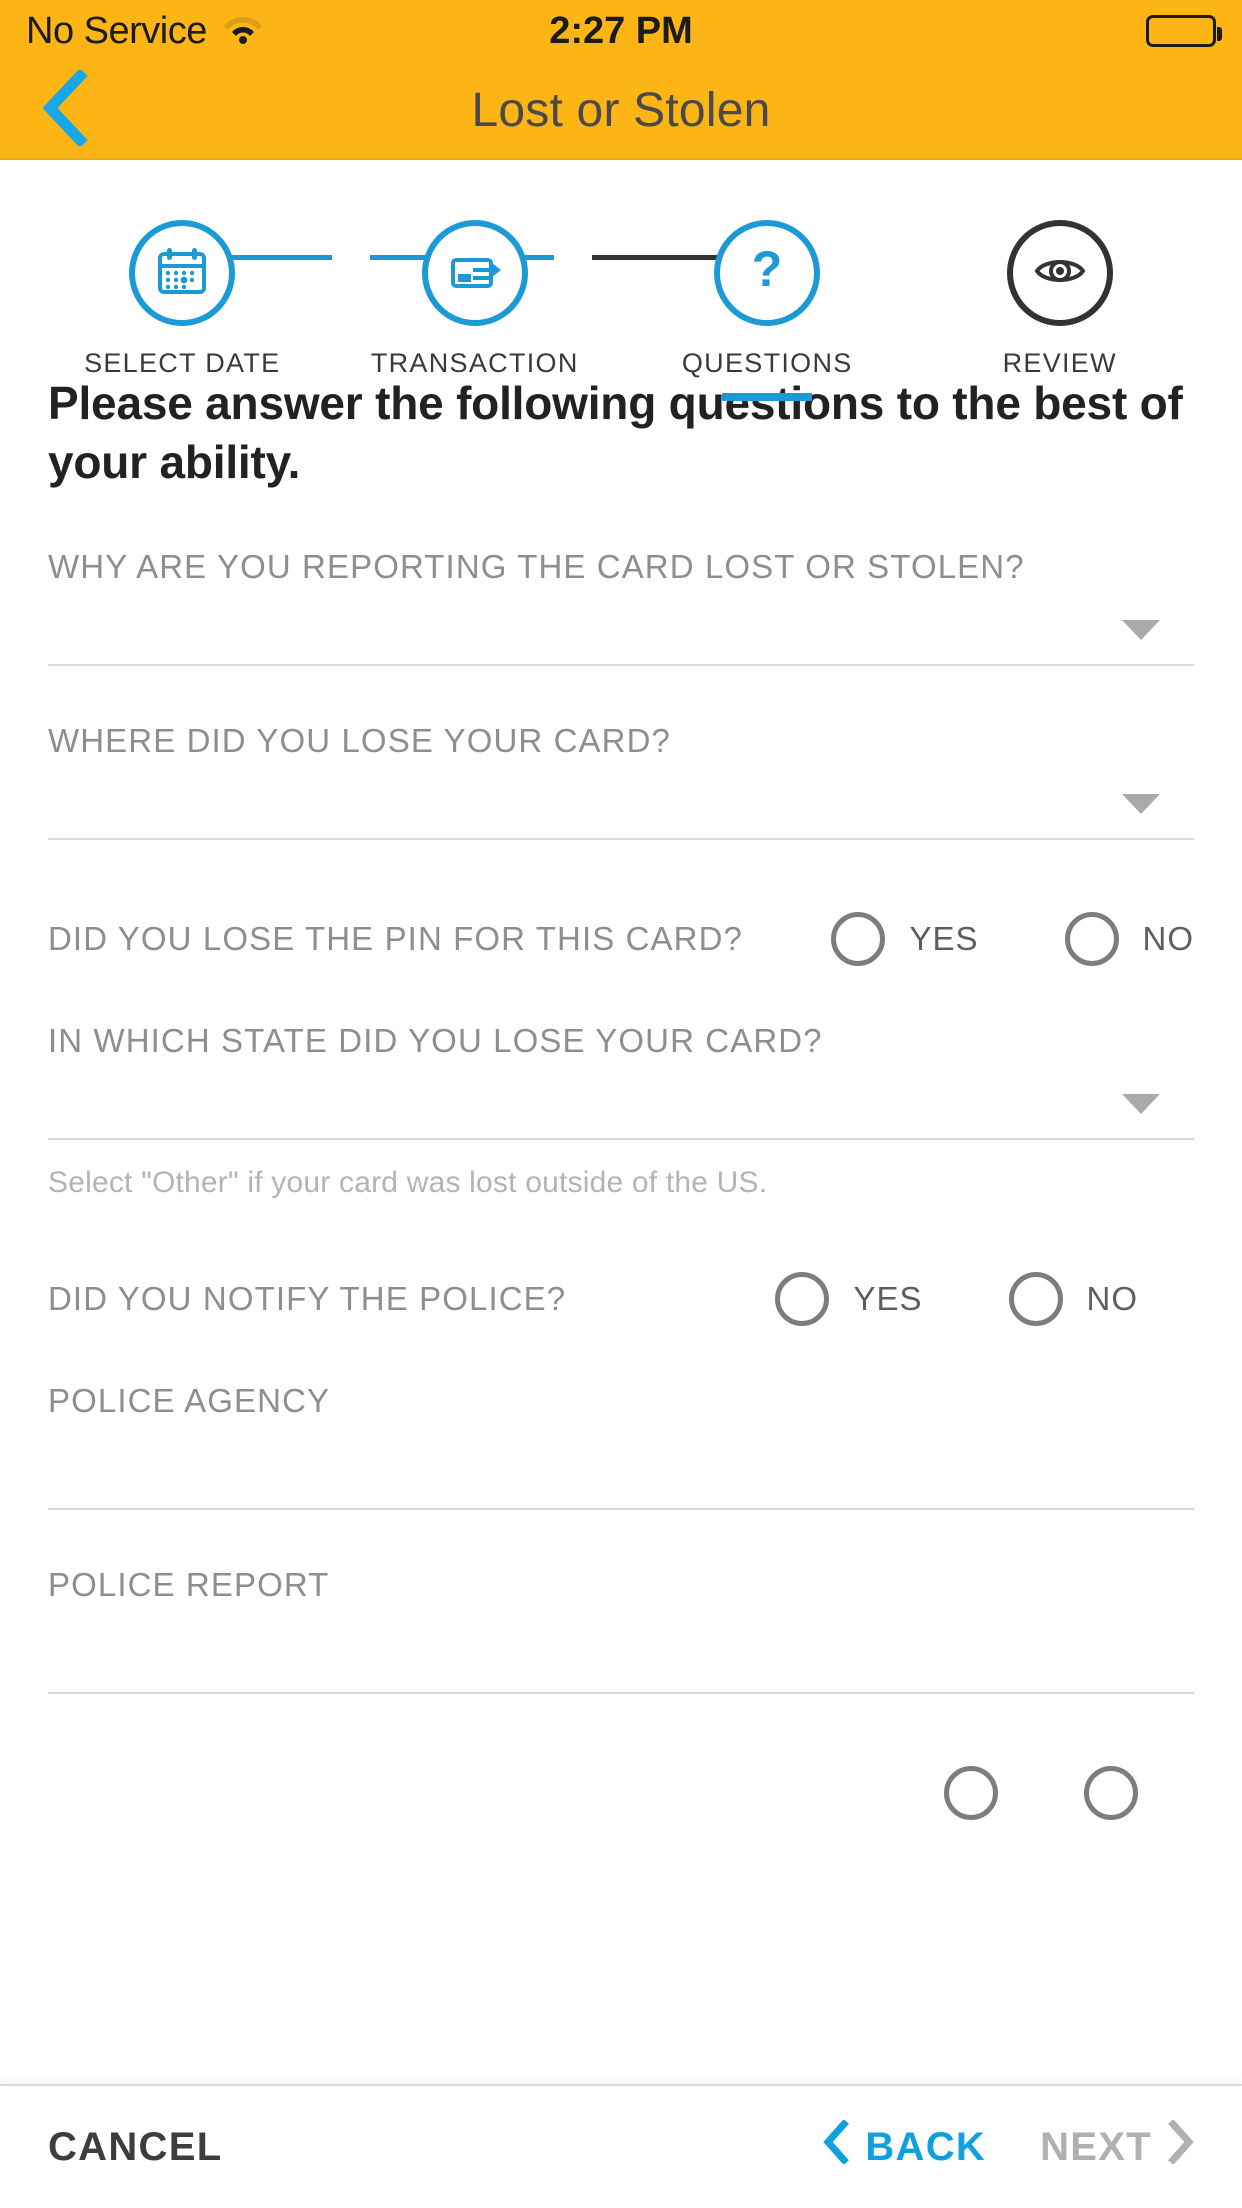 This screenshot has width=1242, height=2208. I want to click on status-bar: No Service 2:27 PM, so click(621, 31).